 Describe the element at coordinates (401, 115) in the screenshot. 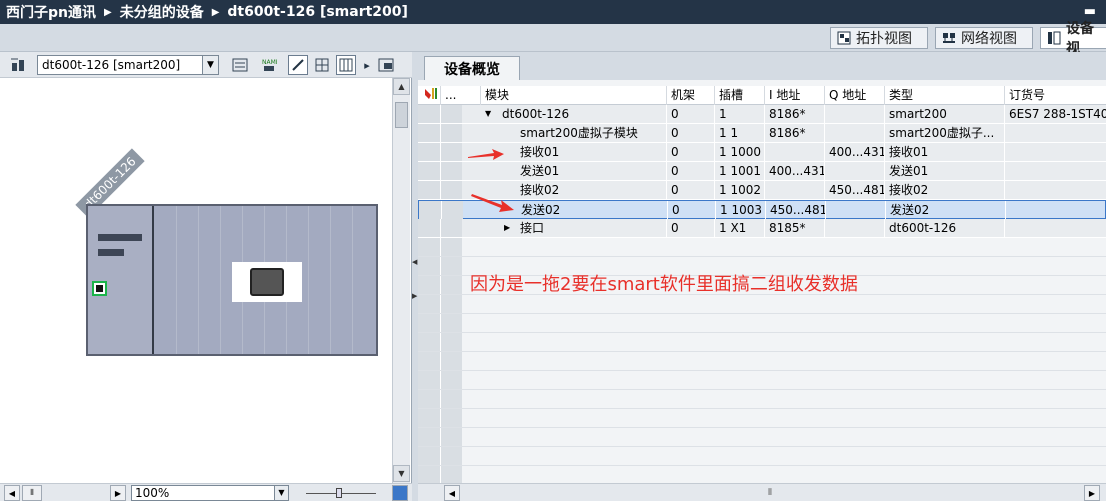

I see `scroll-thumb` at that location.